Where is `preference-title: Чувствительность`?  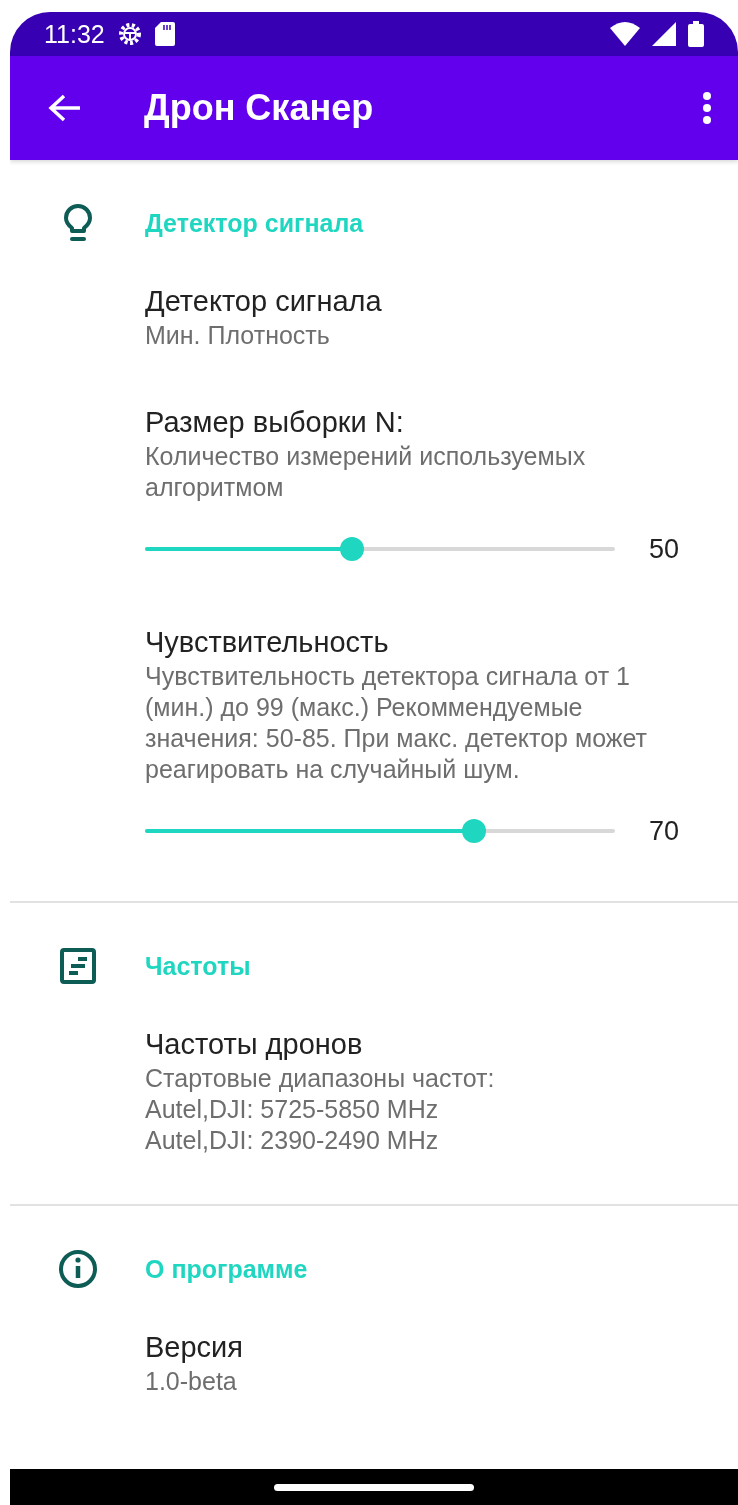
preference-title: Чувствительность is located at coordinates (267, 642).